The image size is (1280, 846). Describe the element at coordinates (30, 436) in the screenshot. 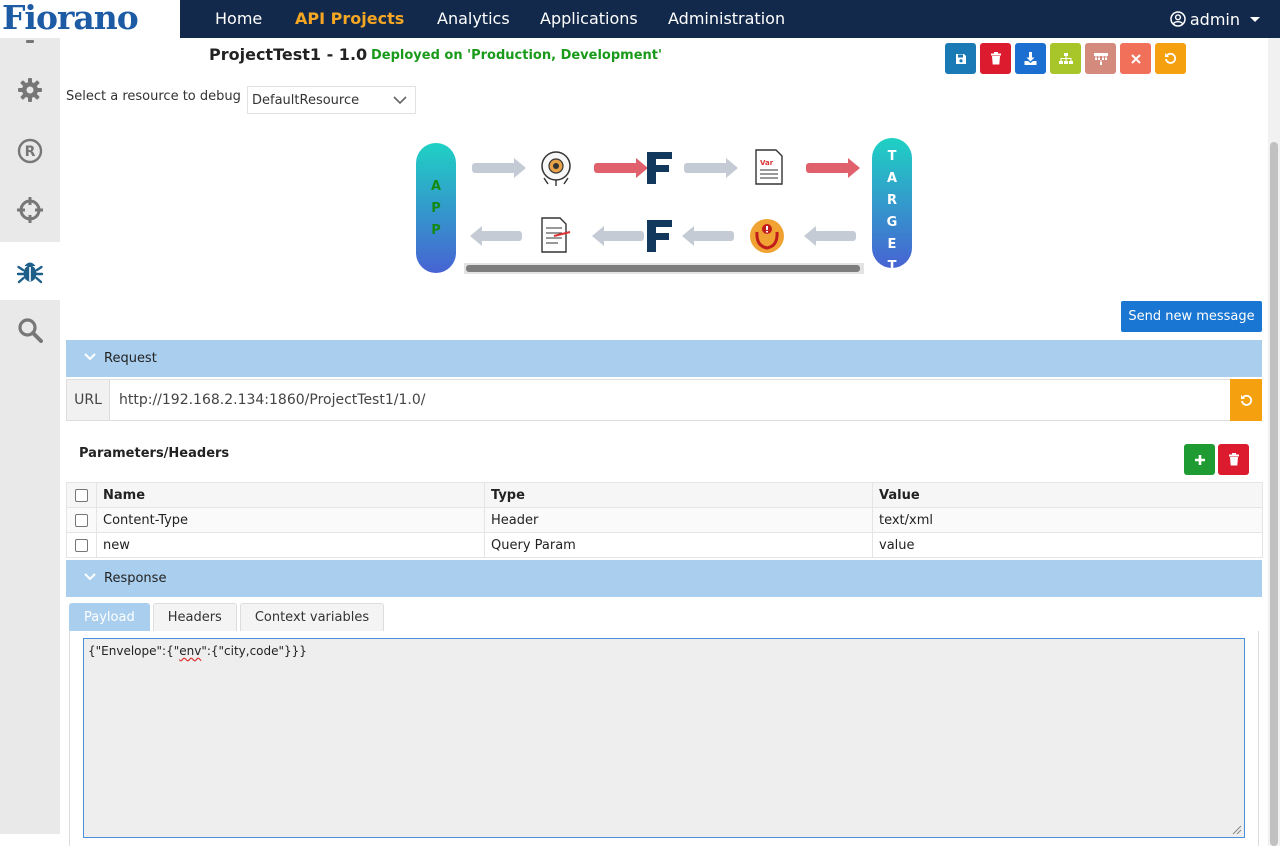

I see `sidebar: R` at that location.